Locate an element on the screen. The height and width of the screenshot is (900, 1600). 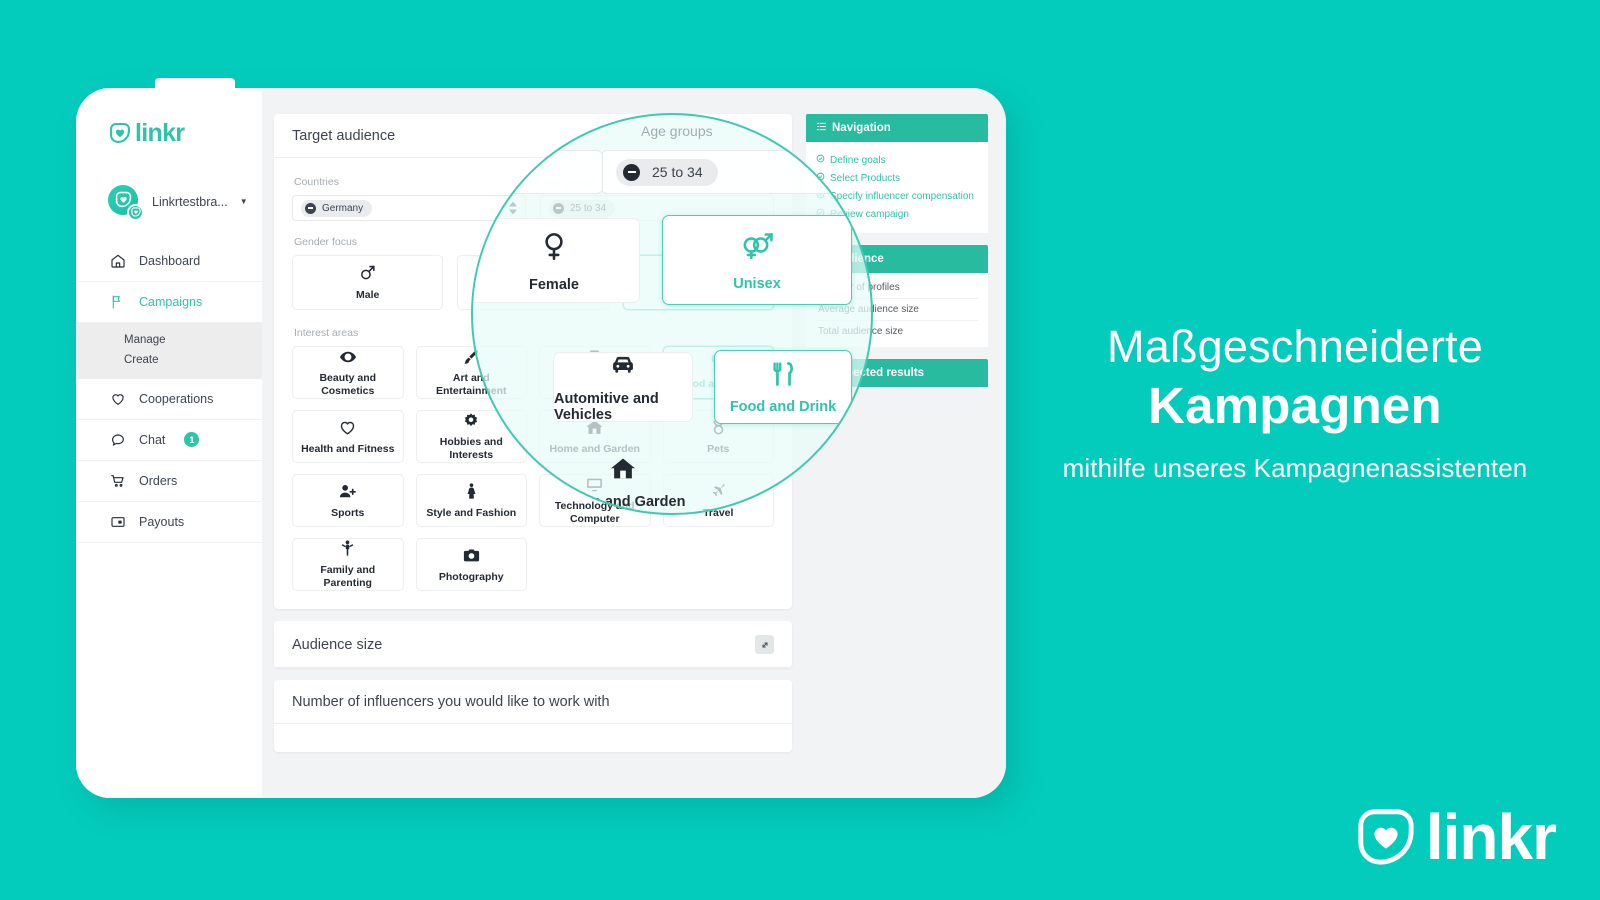
nav-link-define-goals: Define goals is located at coordinates (897, 160).